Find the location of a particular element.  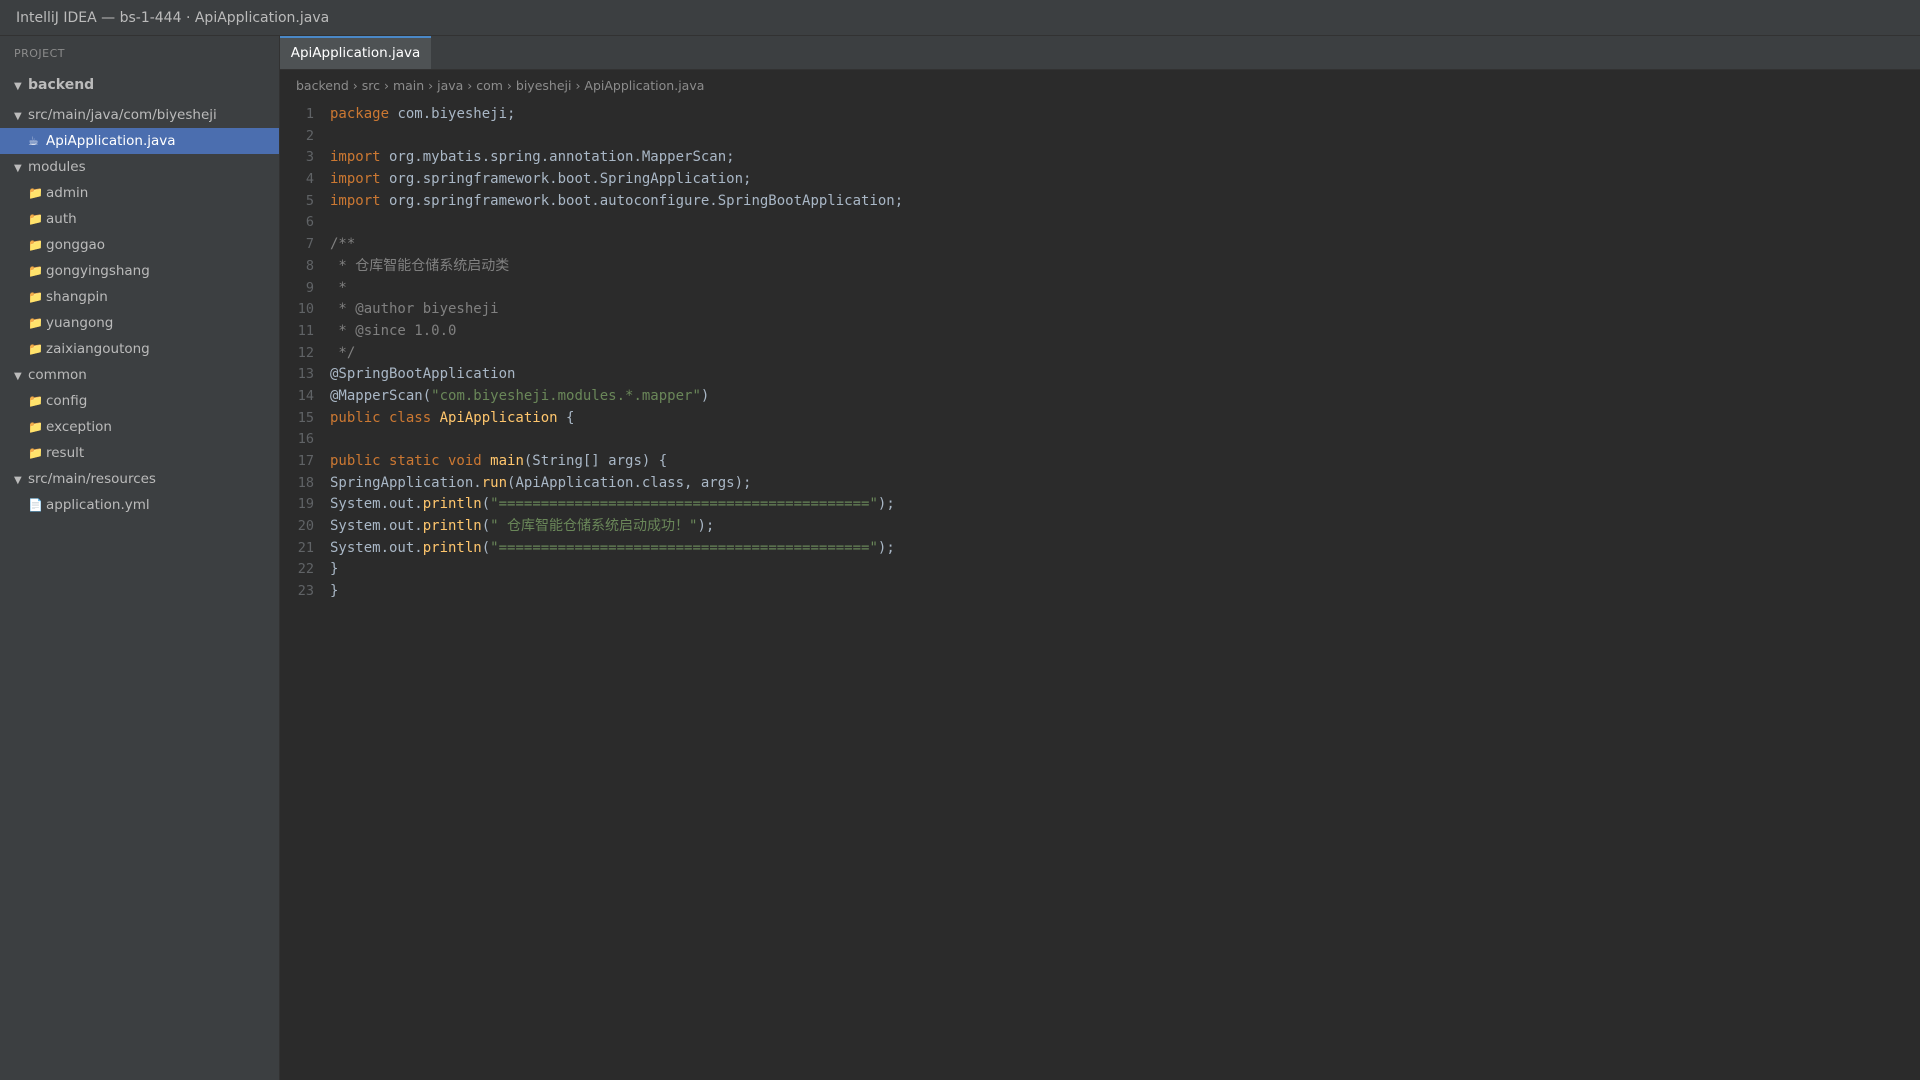

code-token: import is located at coordinates (355, 200).